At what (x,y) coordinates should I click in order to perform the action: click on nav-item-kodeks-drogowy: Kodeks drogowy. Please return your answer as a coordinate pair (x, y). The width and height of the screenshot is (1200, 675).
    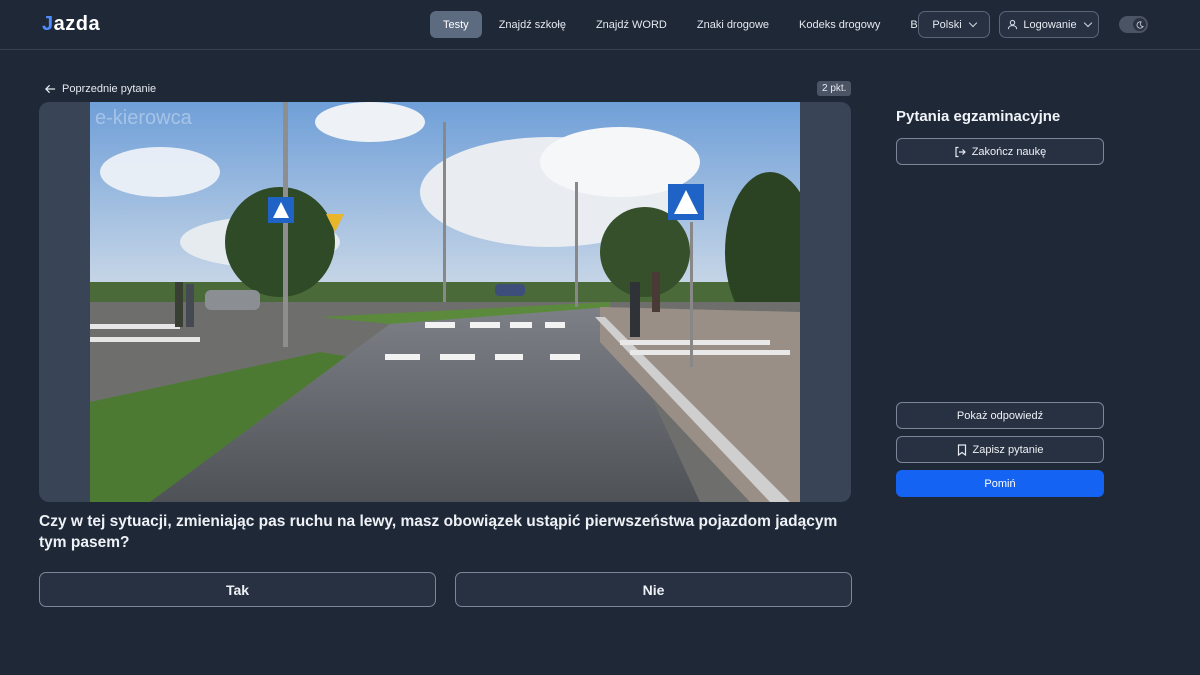
    Looking at the image, I should click on (839, 24).